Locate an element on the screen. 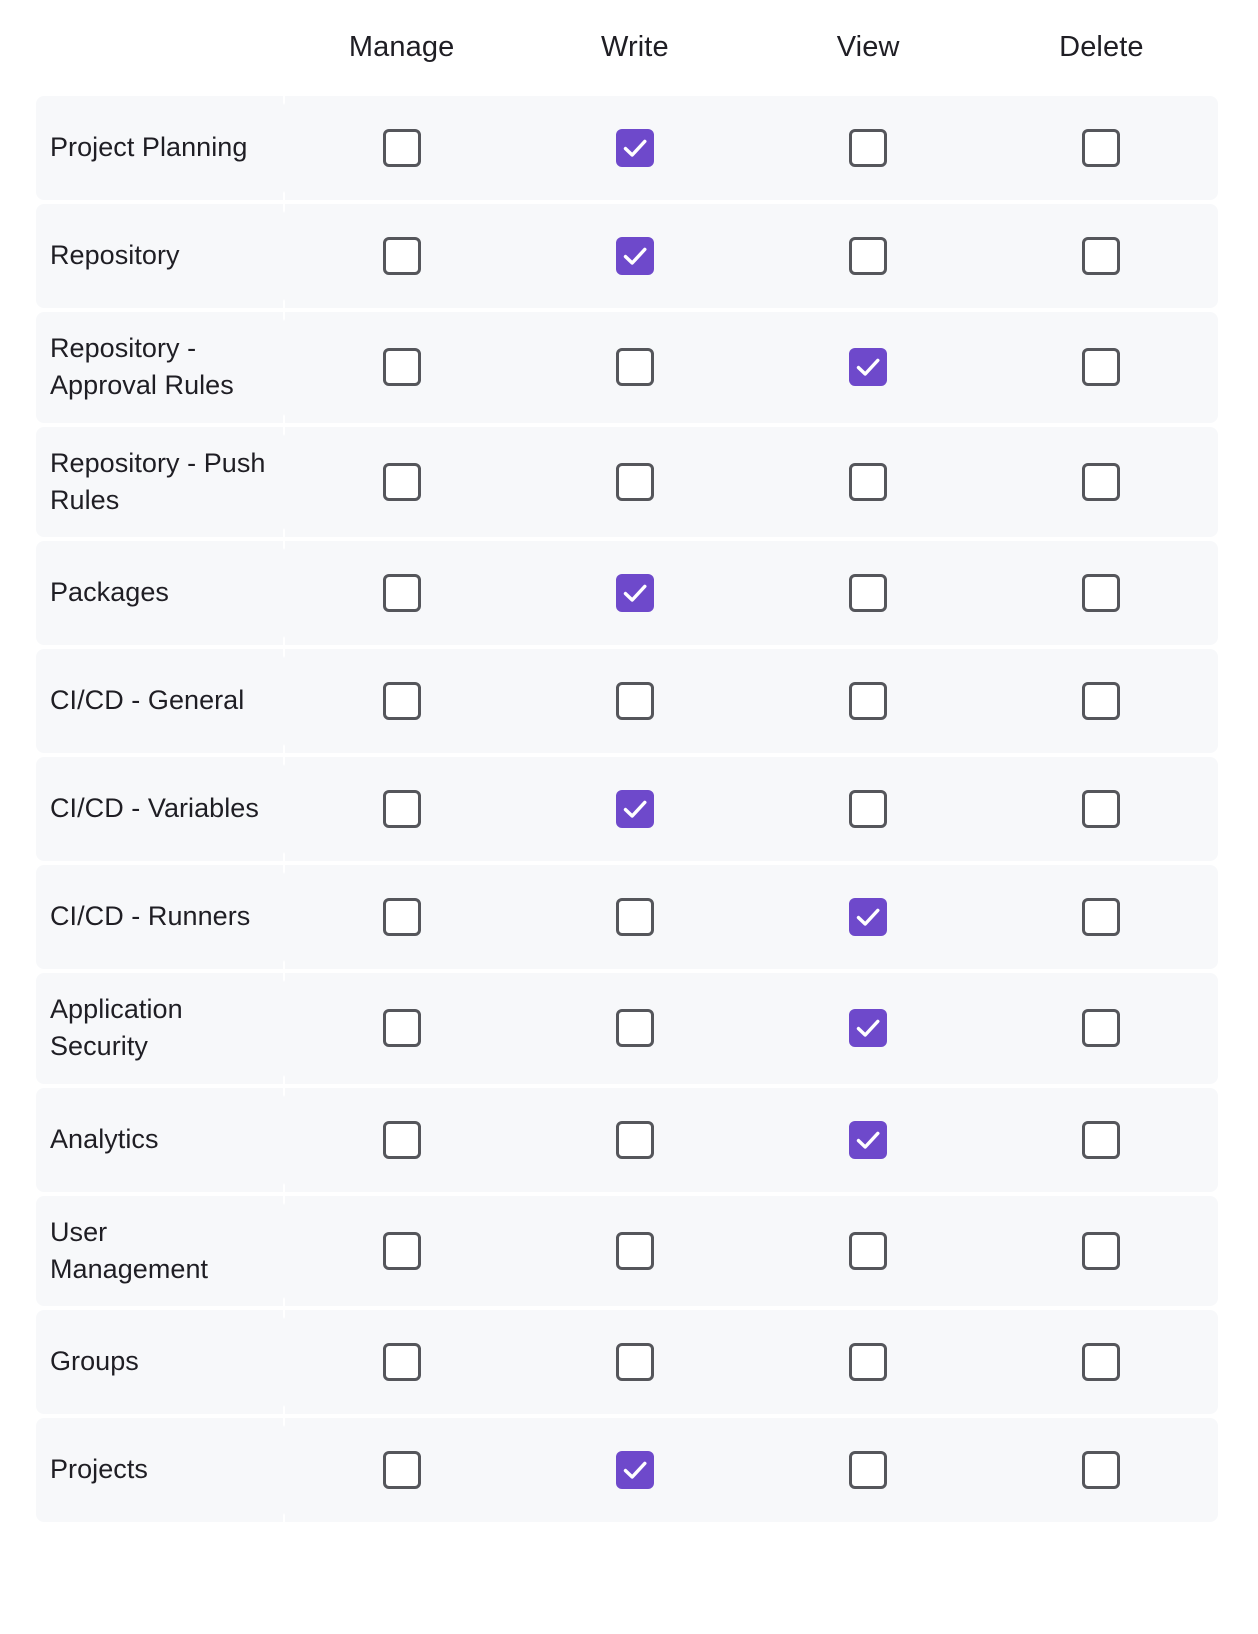 The image size is (1258, 1634). matrix-header-row: Manage Write View Delete is located at coordinates (629, 48).